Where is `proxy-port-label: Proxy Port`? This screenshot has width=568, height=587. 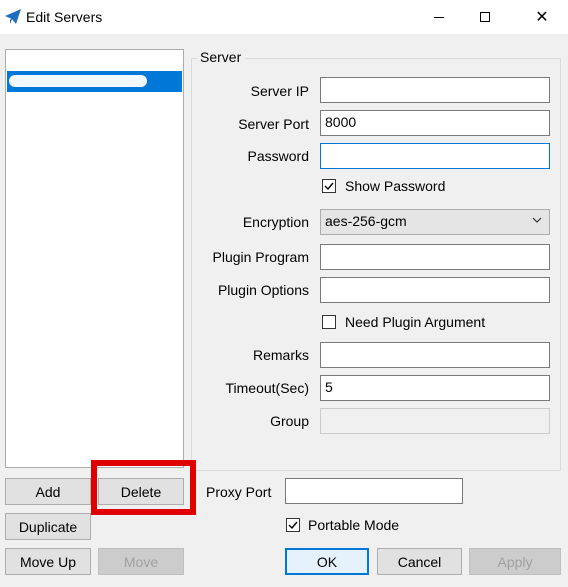 proxy-port-label: Proxy Port is located at coordinates (239, 492).